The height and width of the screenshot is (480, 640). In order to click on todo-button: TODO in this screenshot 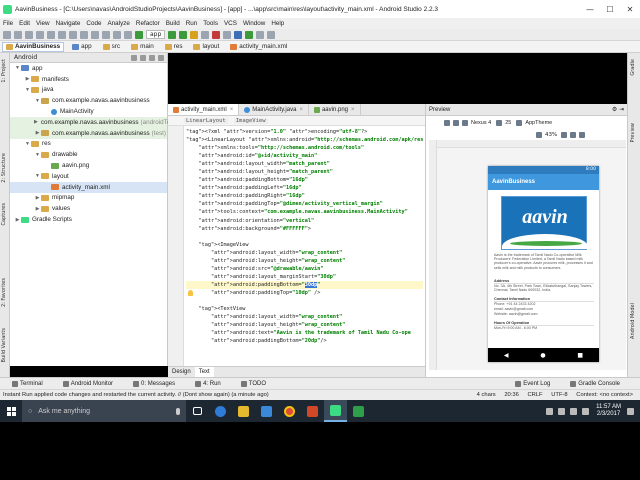, I will do `click(258, 383)`.